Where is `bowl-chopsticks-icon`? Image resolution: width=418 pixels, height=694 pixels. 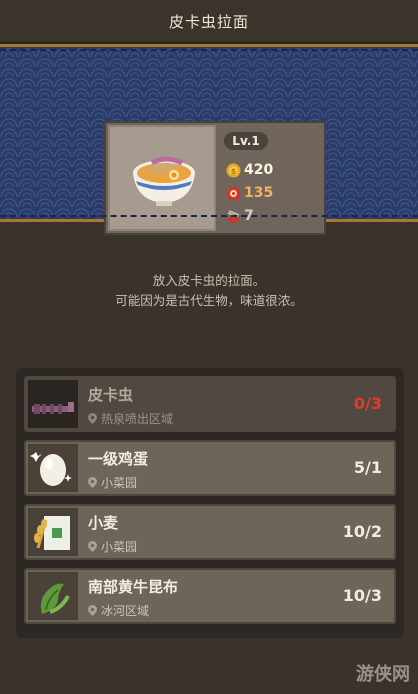
bowl-chopsticks-icon is located at coordinates (233, 216).